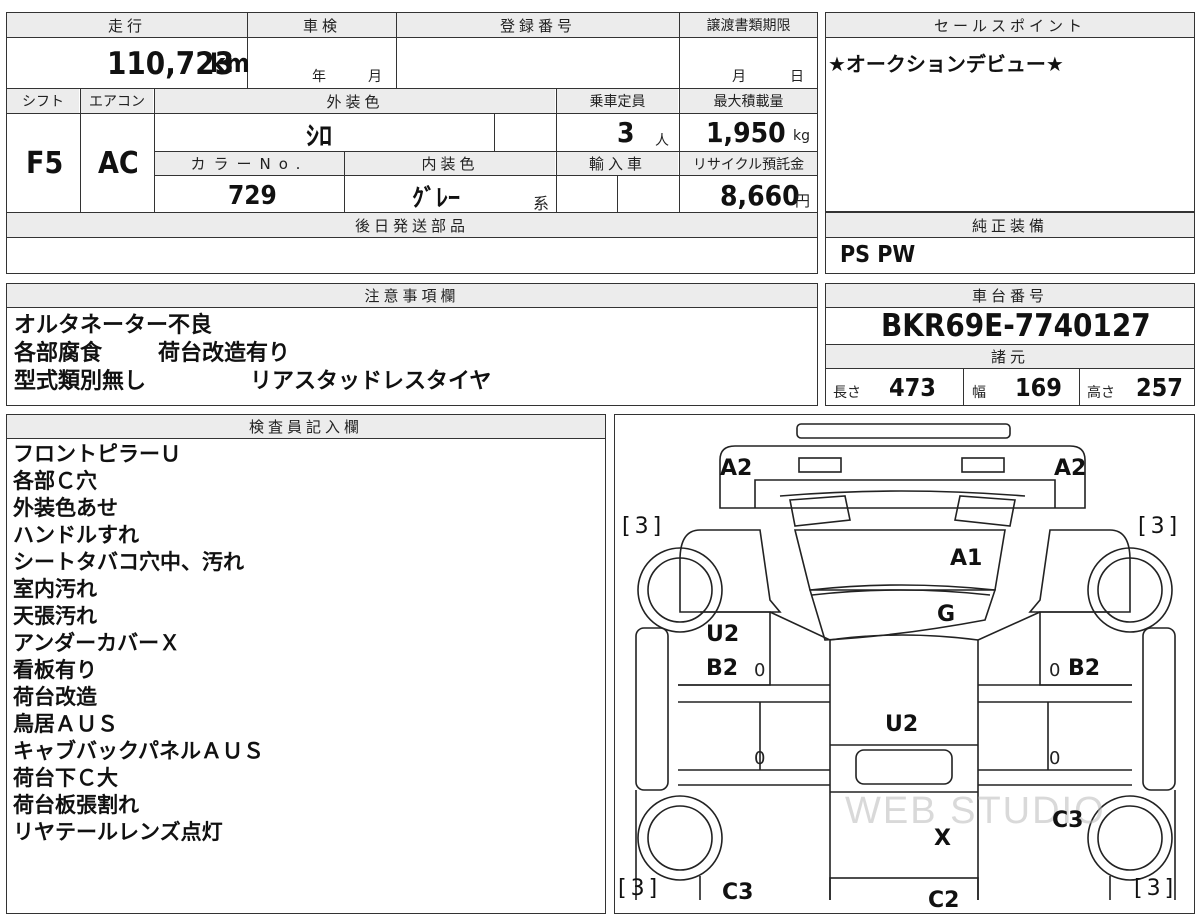 This screenshot has height=914, width=1200. Describe the element at coordinates (55, 589) in the screenshot. I see `inspector-item: 室内汚れ` at that location.